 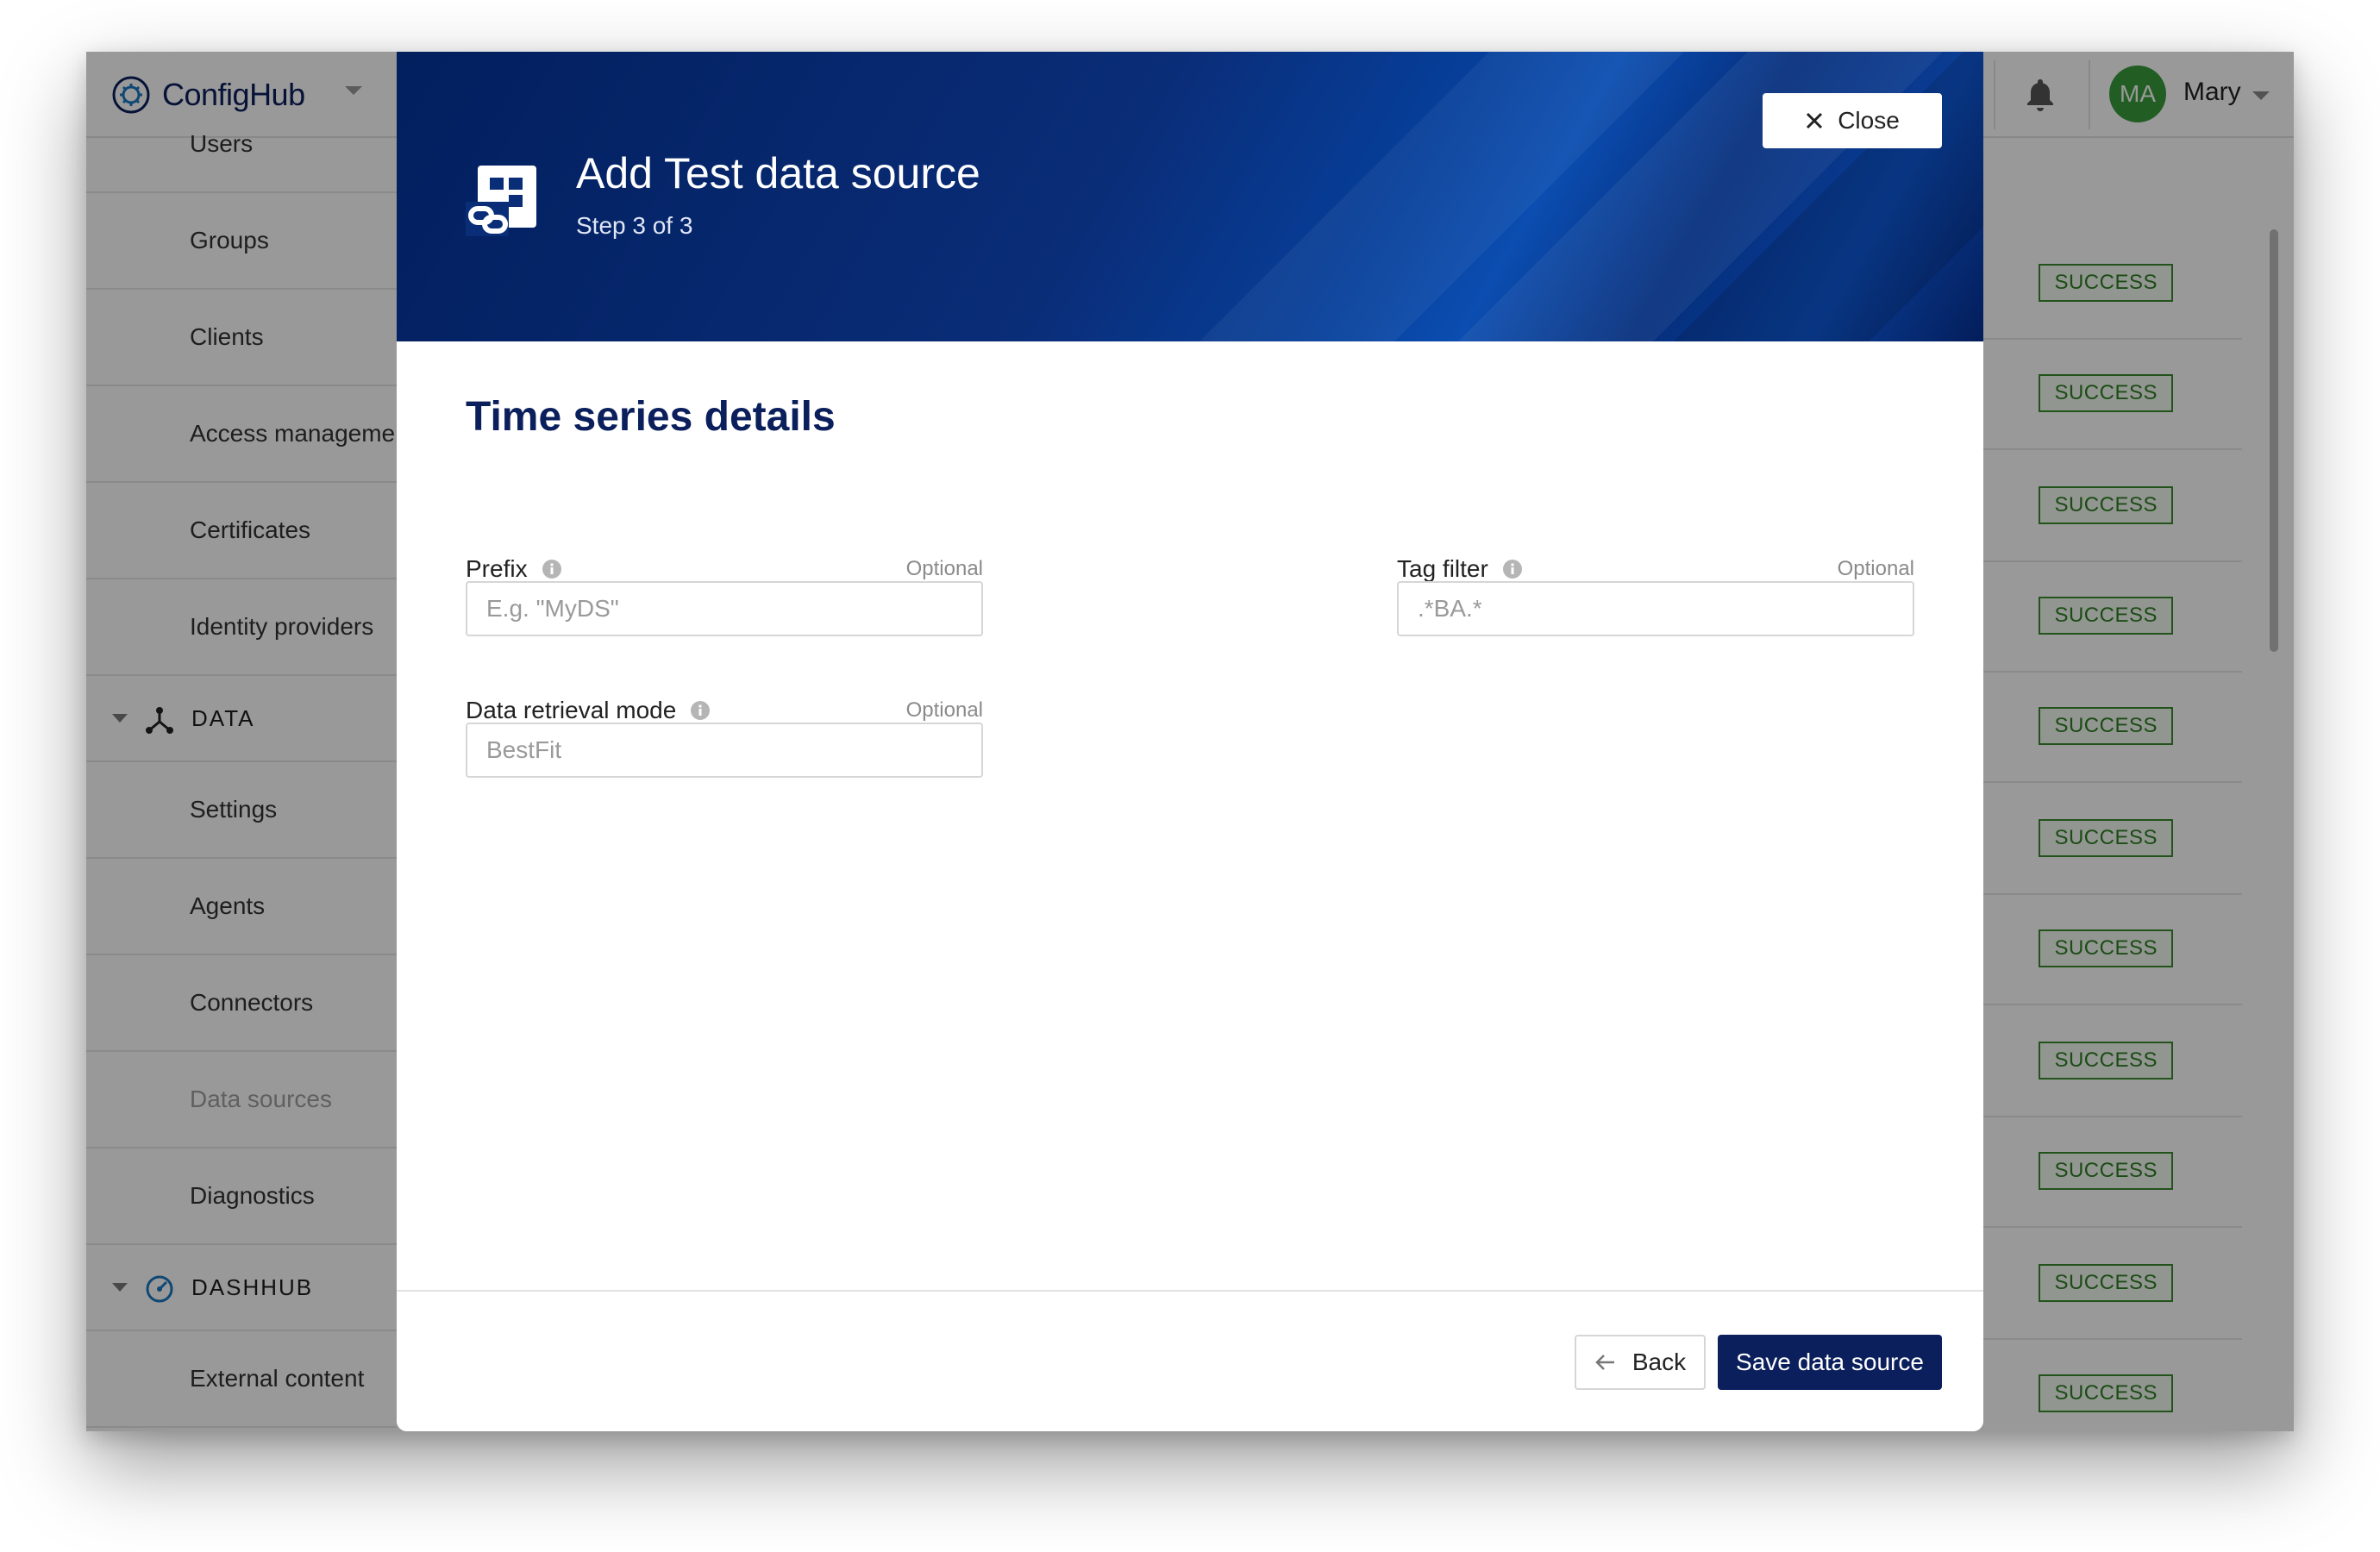 I want to click on save-label: Save data source, so click(x=1830, y=1362).